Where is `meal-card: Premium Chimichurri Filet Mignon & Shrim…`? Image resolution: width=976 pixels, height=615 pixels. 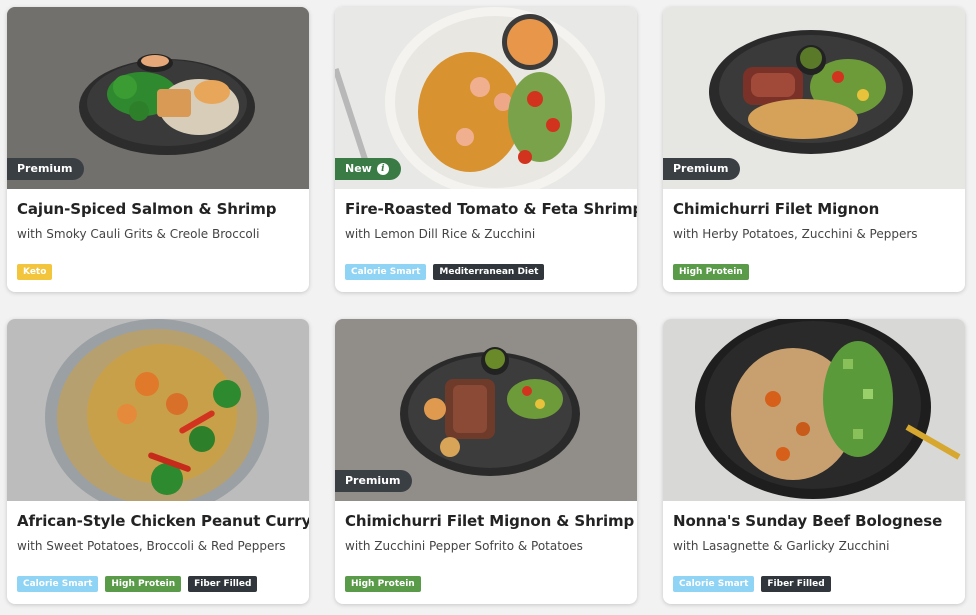 meal-card: Premium Chimichurri Filet Mignon & Shrim… is located at coordinates (486, 461).